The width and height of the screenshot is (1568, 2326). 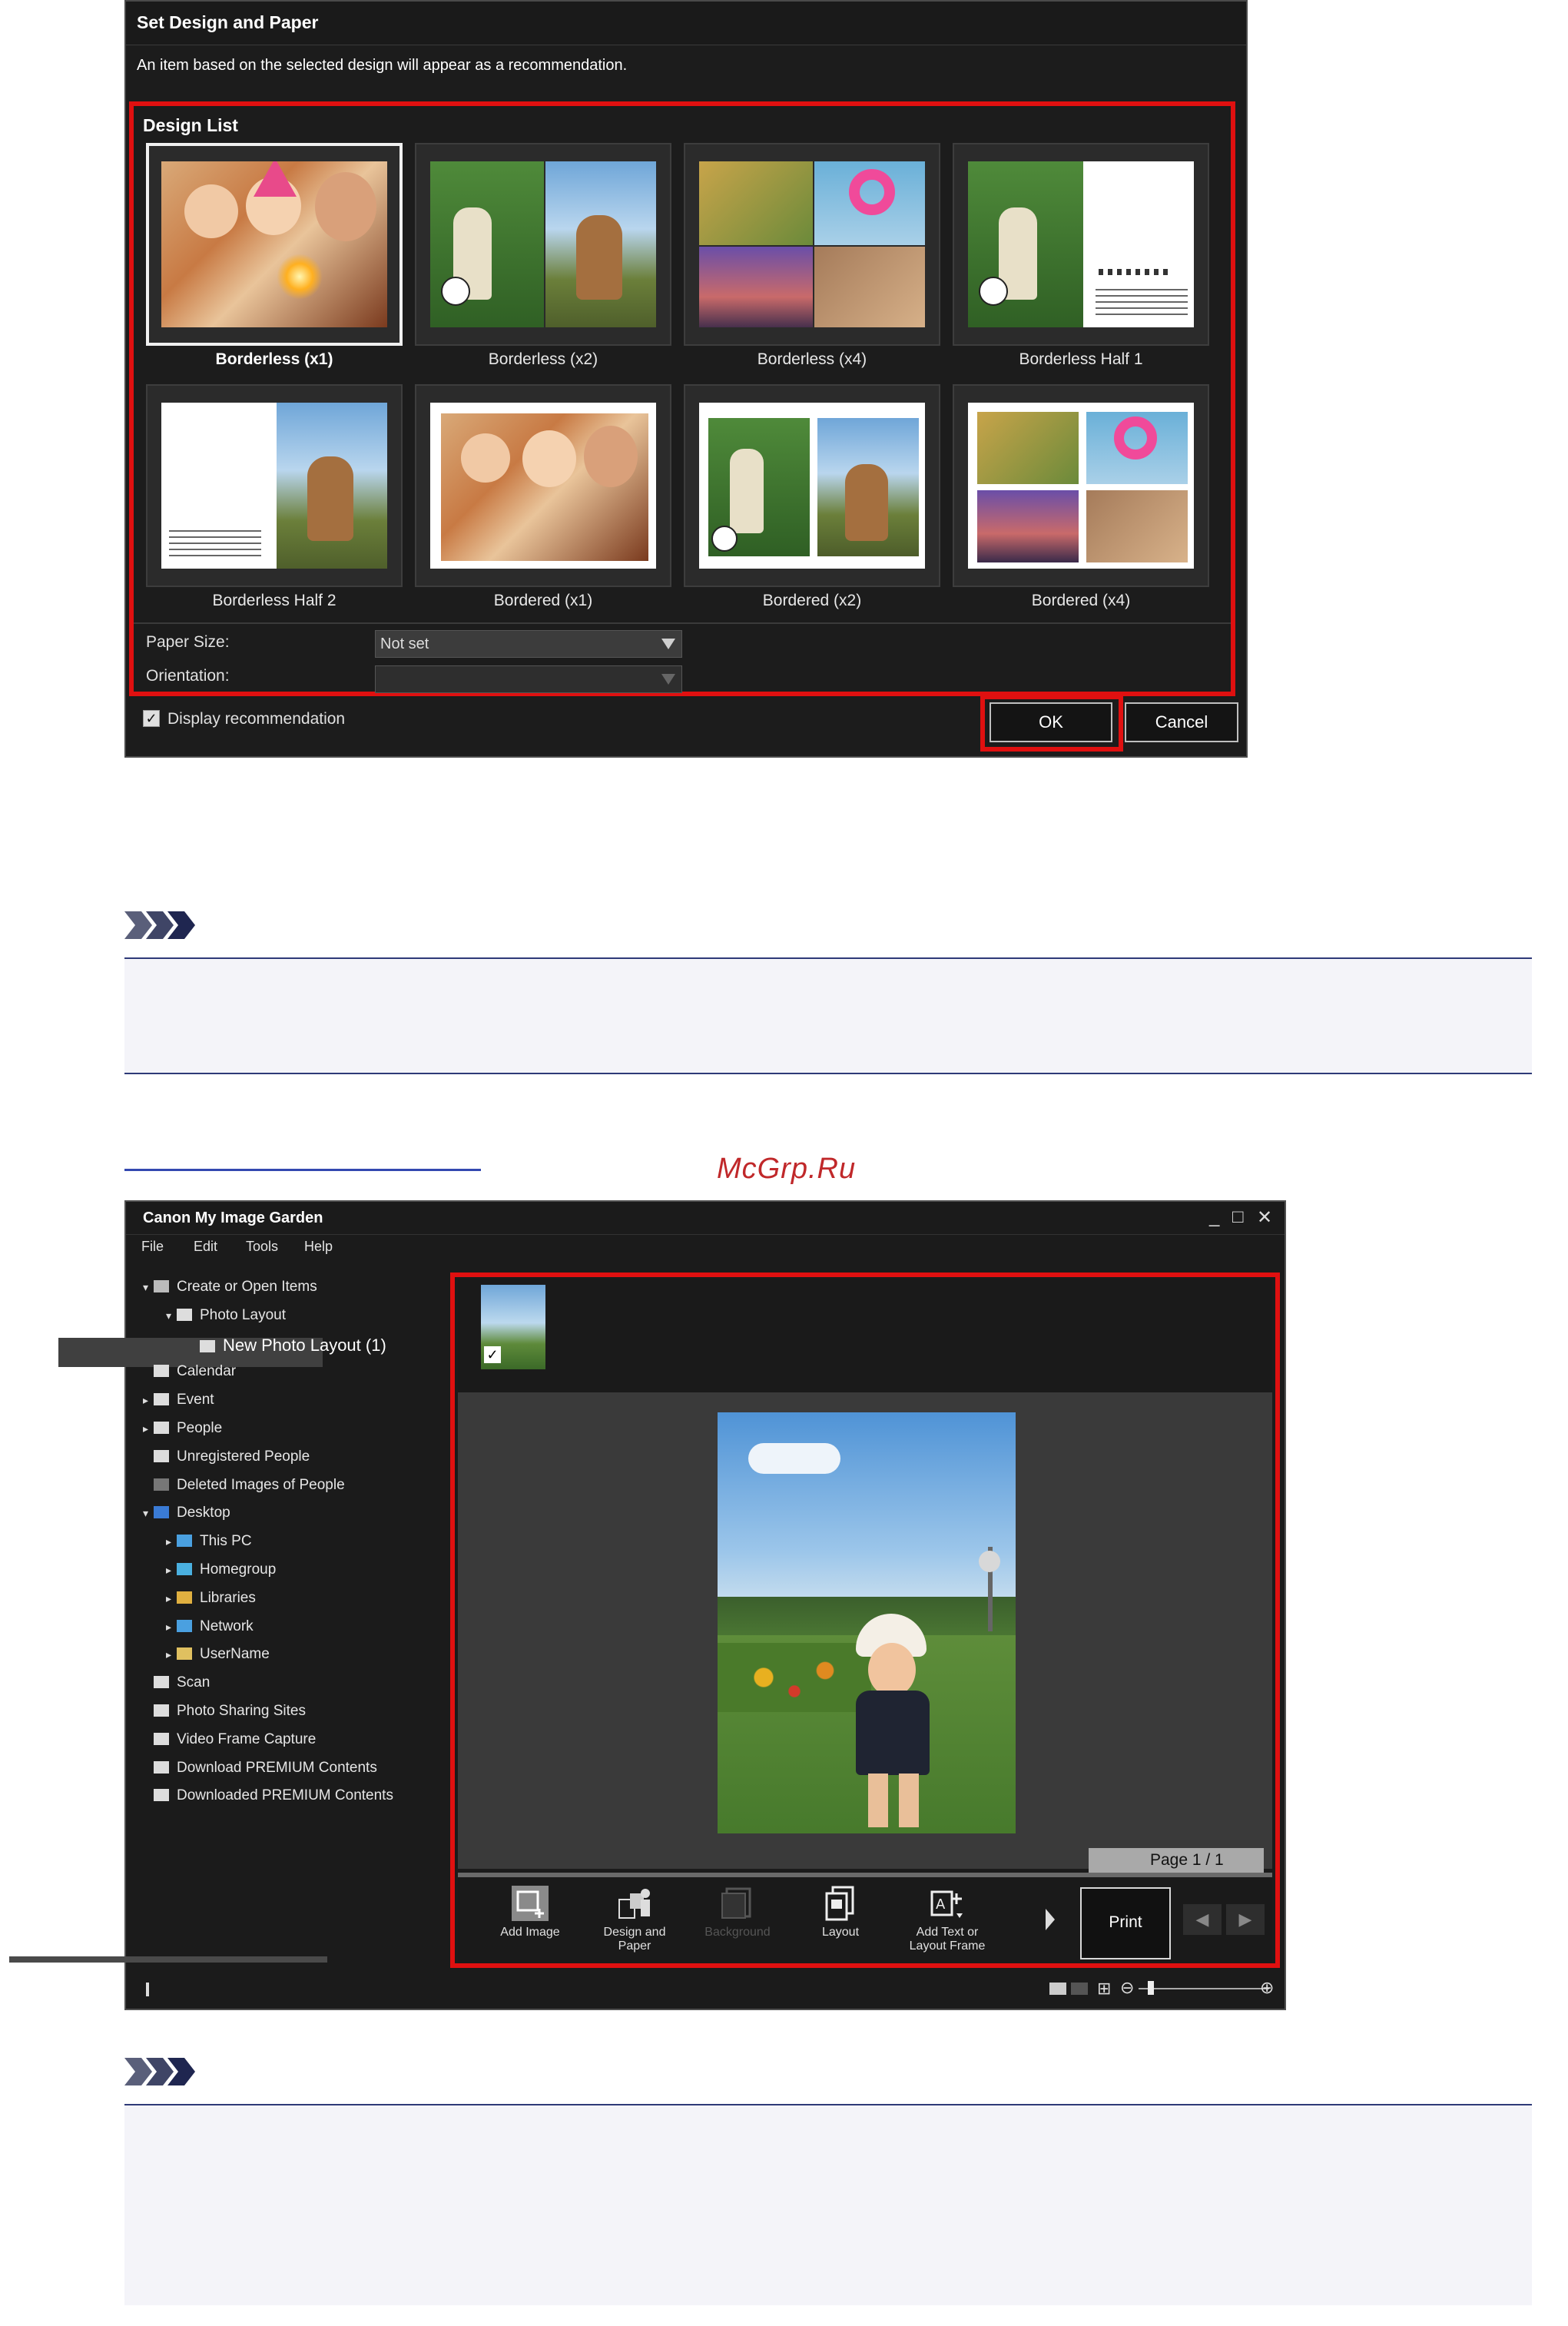 What do you see at coordinates (241, 1711) in the screenshot?
I see `sidebar-item-label: Photo Sharing Sites` at bounding box center [241, 1711].